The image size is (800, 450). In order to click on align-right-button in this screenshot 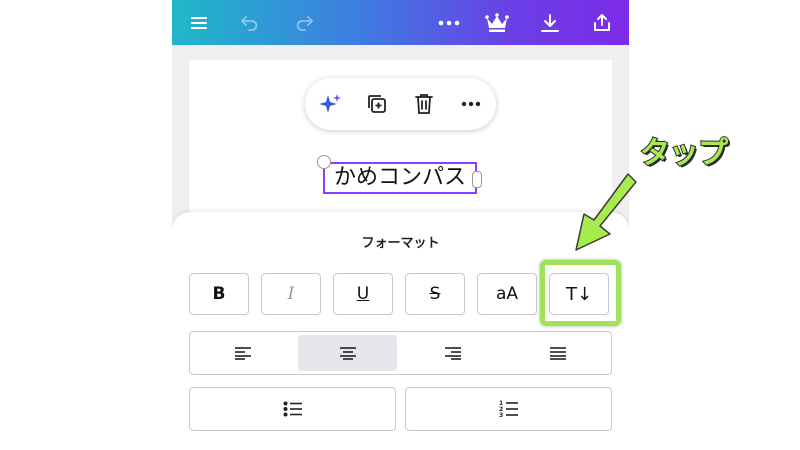, I will do `click(452, 353)`.